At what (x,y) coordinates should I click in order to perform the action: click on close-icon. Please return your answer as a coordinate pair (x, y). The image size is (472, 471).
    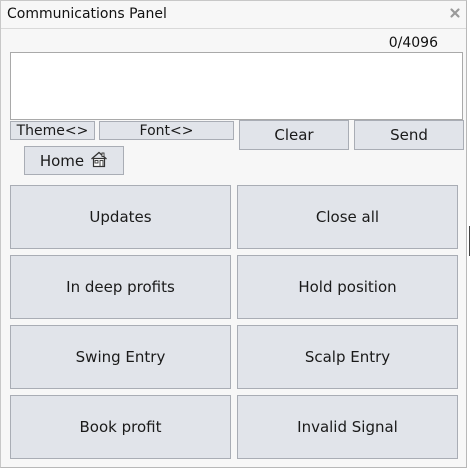
    Looking at the image, I should click on (455, 12).